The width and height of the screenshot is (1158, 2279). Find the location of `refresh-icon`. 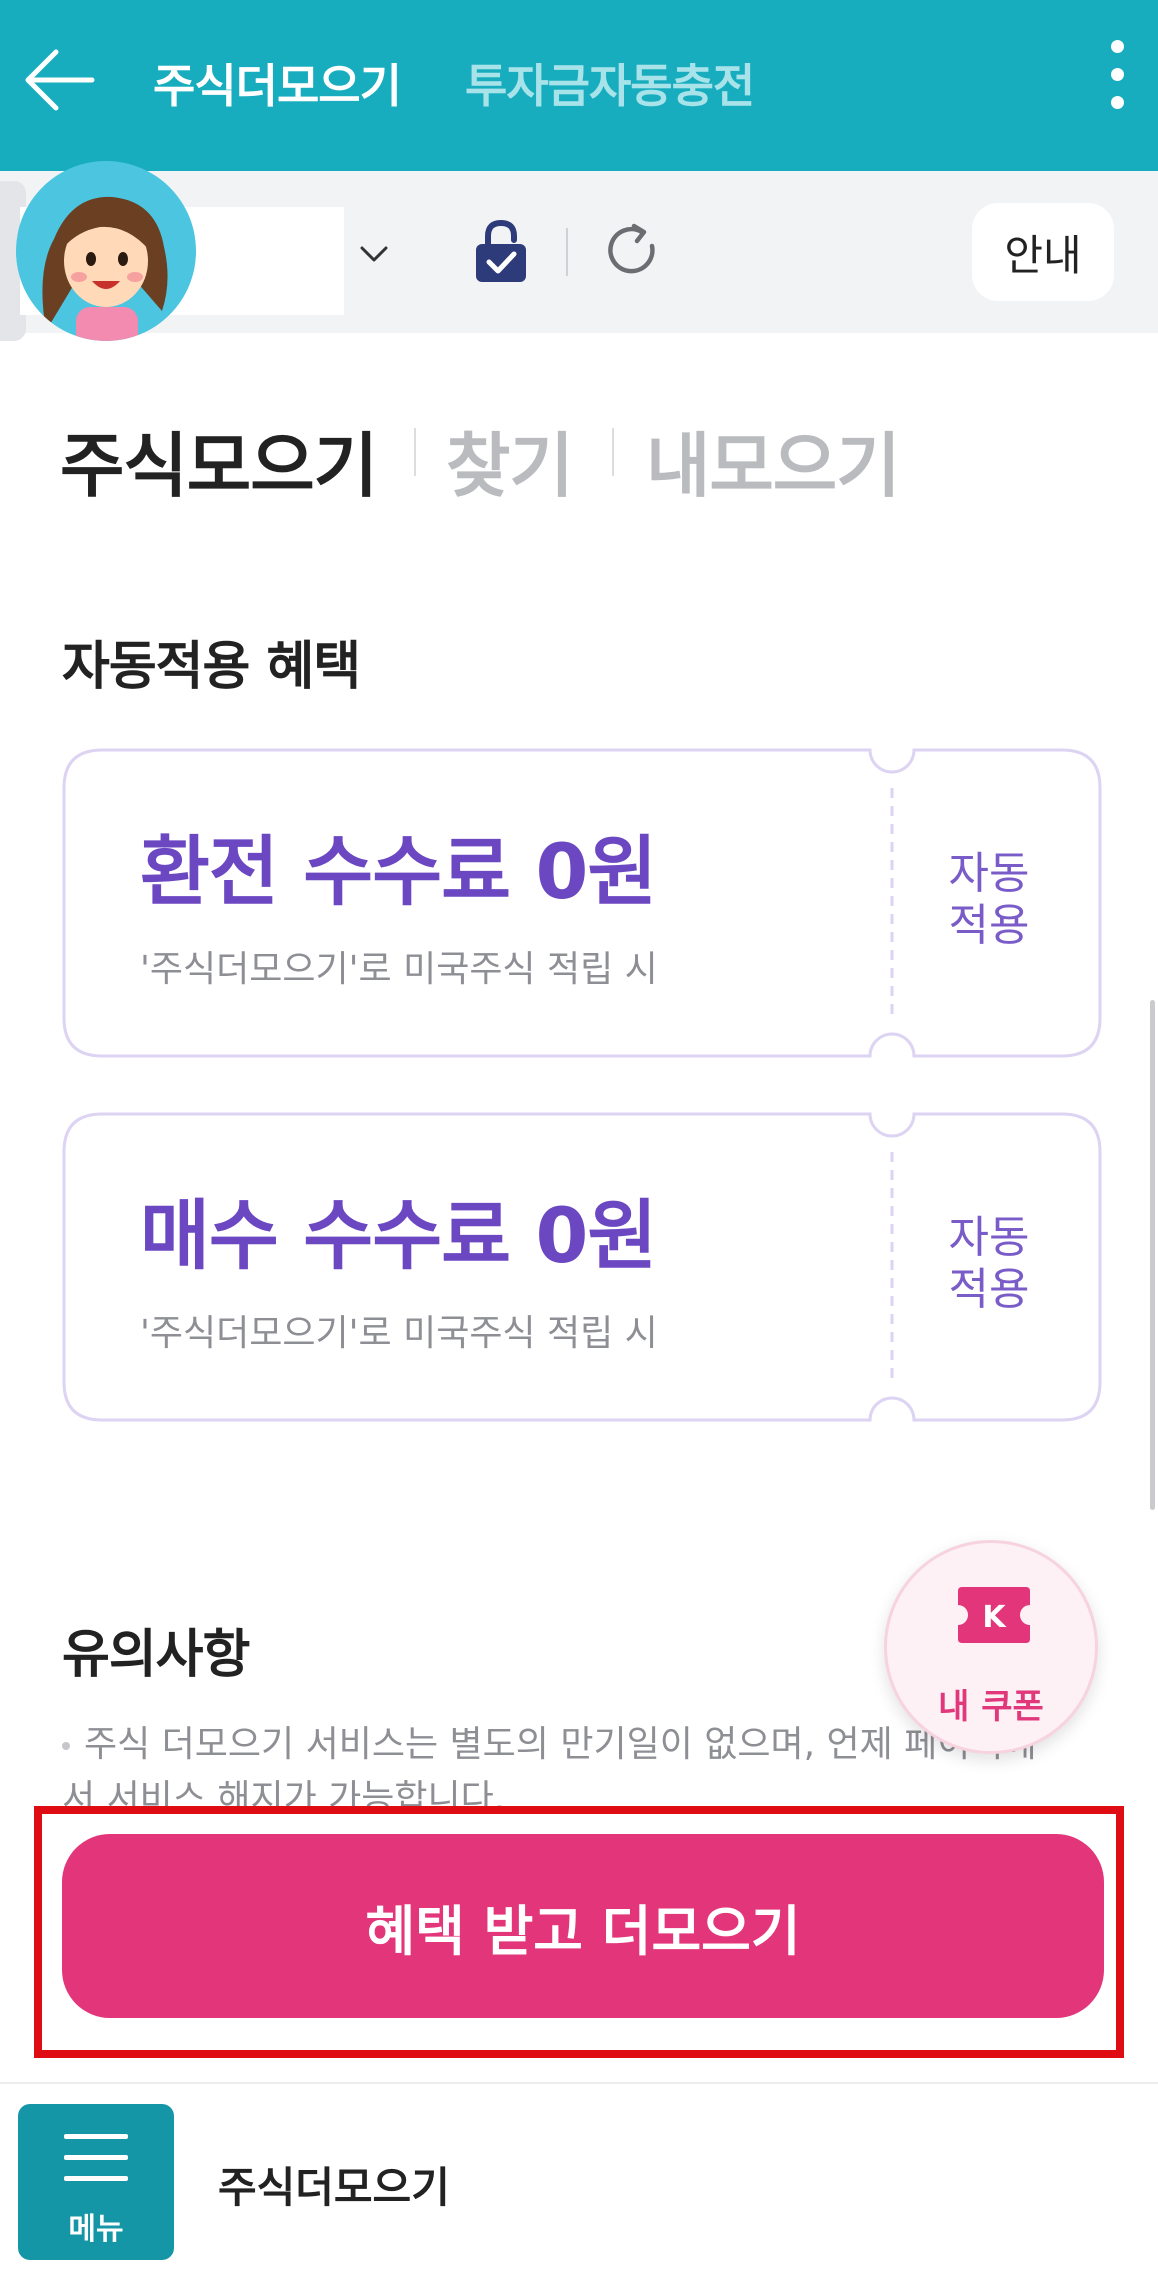

refresh-icon is located at coordinates (633, 251).